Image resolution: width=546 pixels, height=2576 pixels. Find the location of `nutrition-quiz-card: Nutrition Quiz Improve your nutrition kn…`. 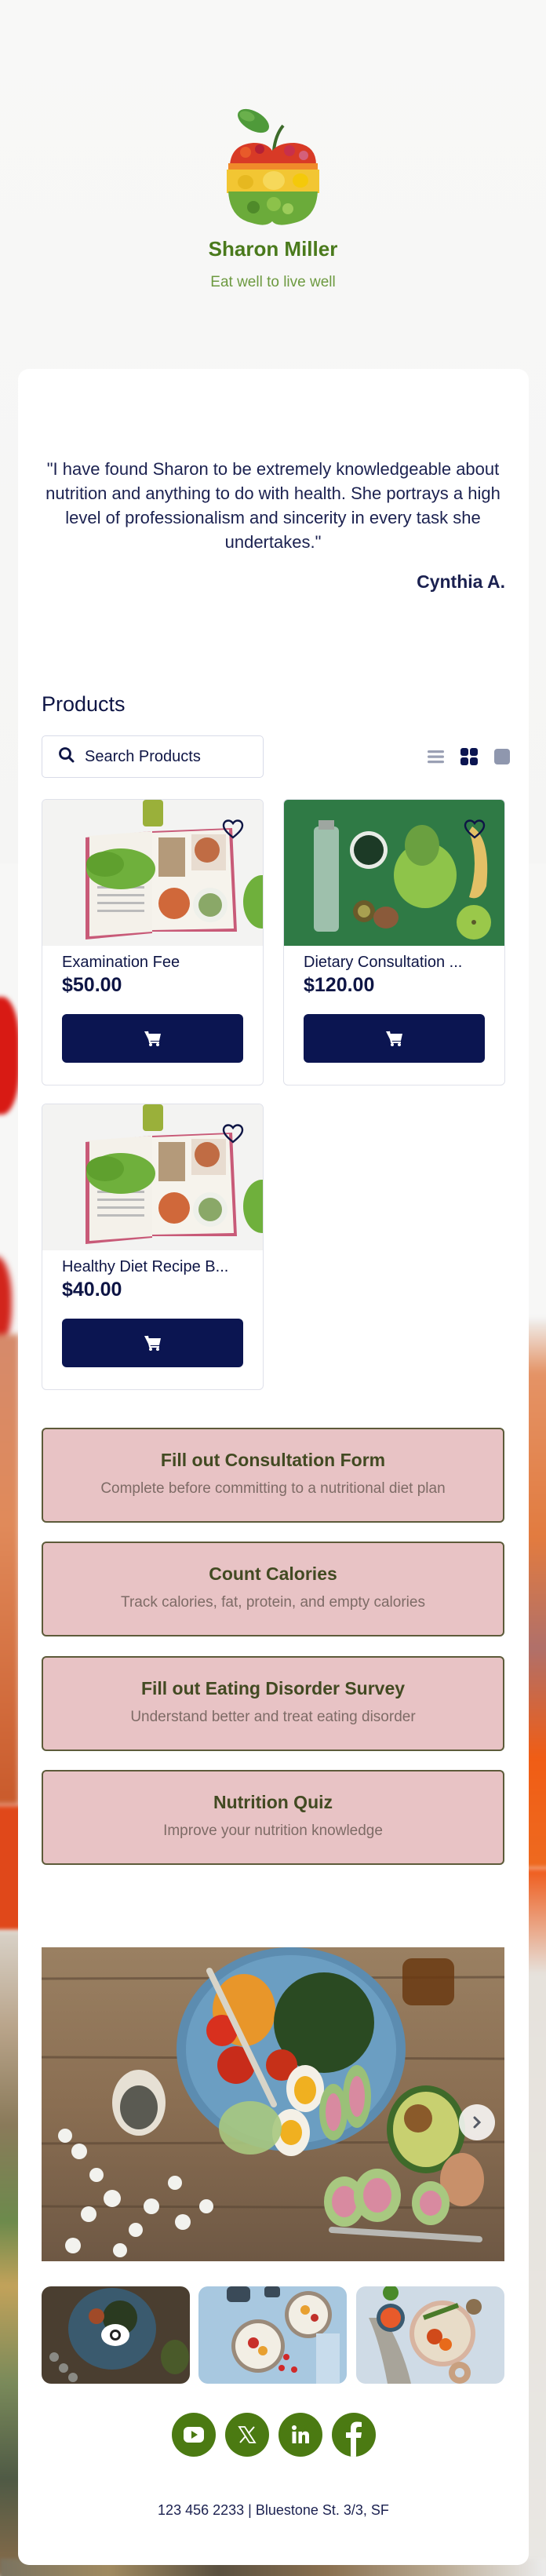

nutrition-quiz-card: Nutrition Quiz Improve your nutrition kn… is located at coordinates (273, 1817).